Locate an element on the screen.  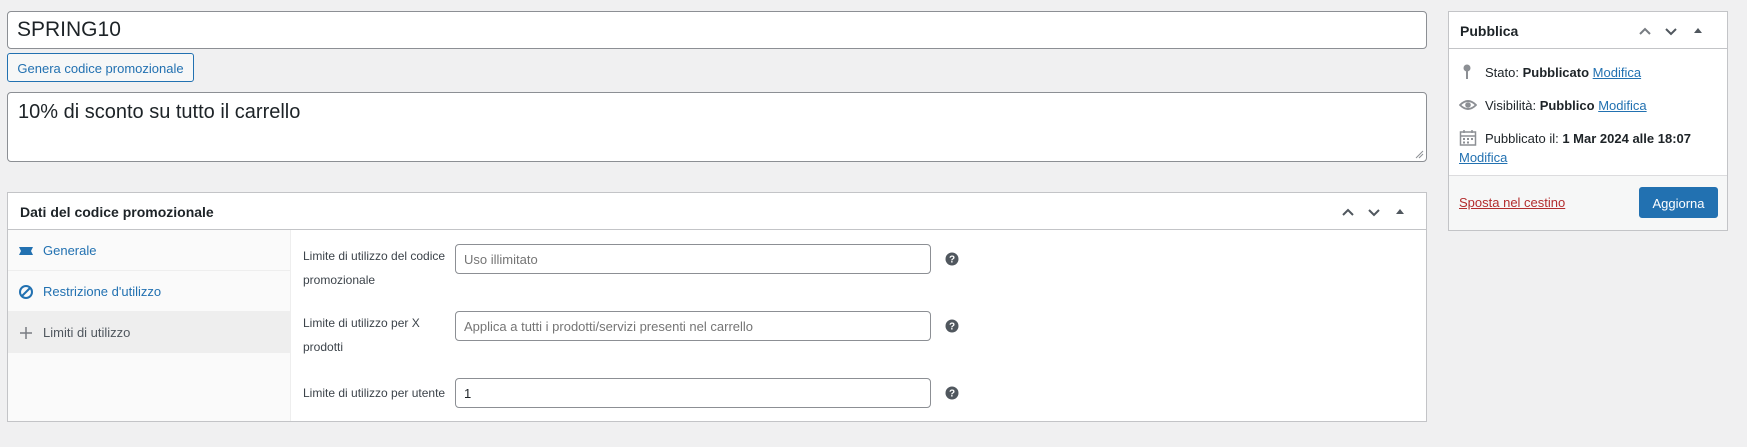
edit-status-link: Modifica is located at coordinates (1617, 72).